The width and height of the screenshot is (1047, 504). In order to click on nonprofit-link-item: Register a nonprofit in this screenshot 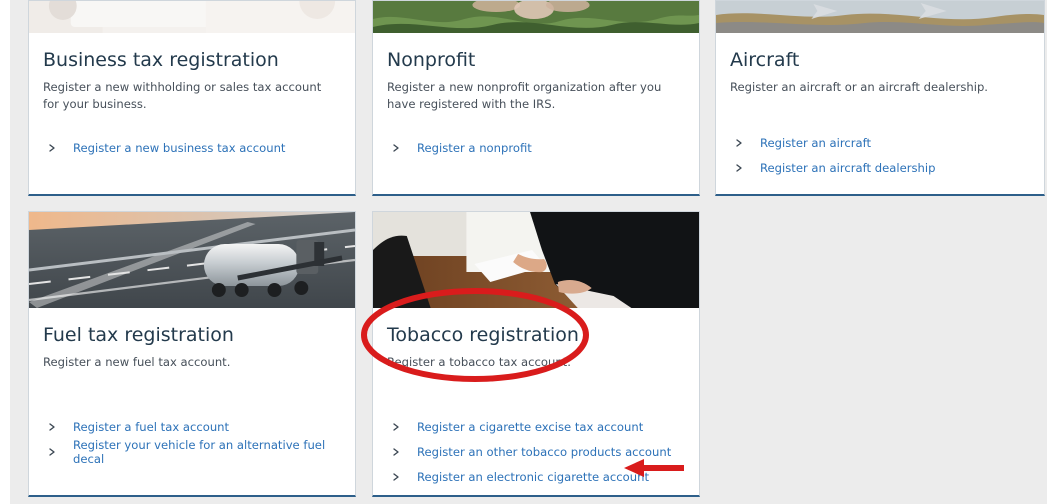, I will do `click(535, 147)`.